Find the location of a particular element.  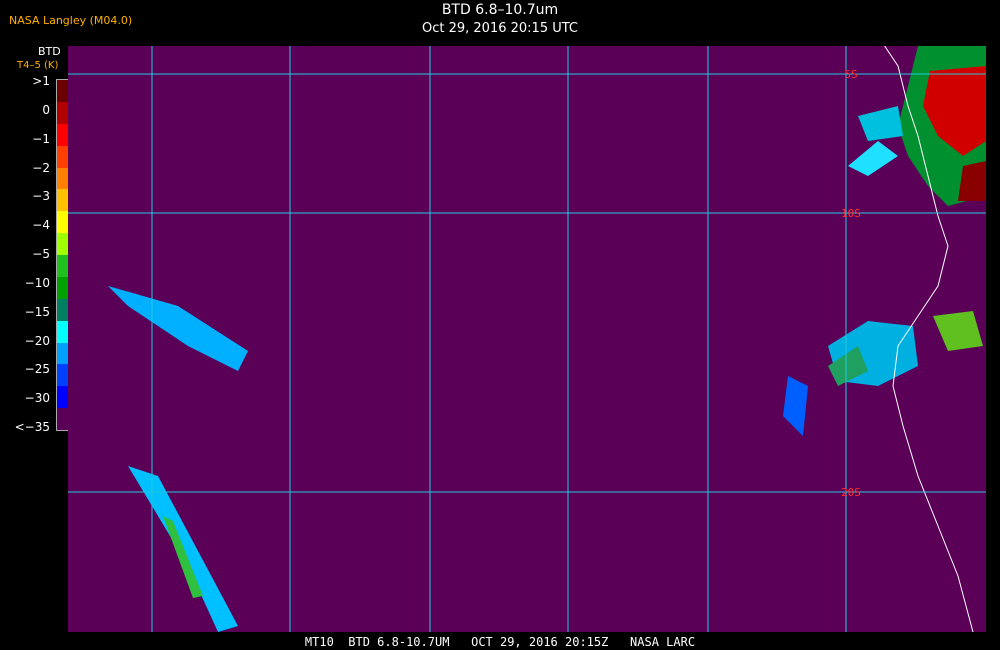

legend-tick-label: >1 is located at coordinates (41, 81).